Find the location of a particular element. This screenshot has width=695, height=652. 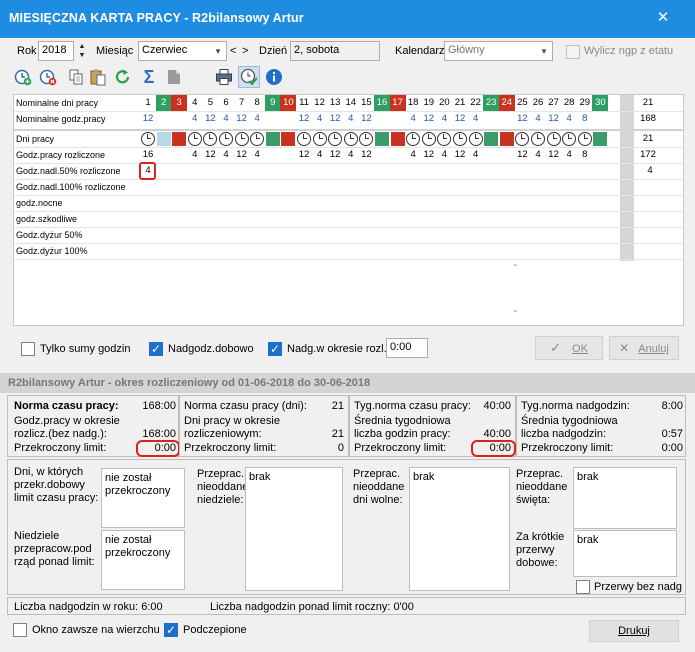

clock-add-icon is located at coordinates (23, 77).